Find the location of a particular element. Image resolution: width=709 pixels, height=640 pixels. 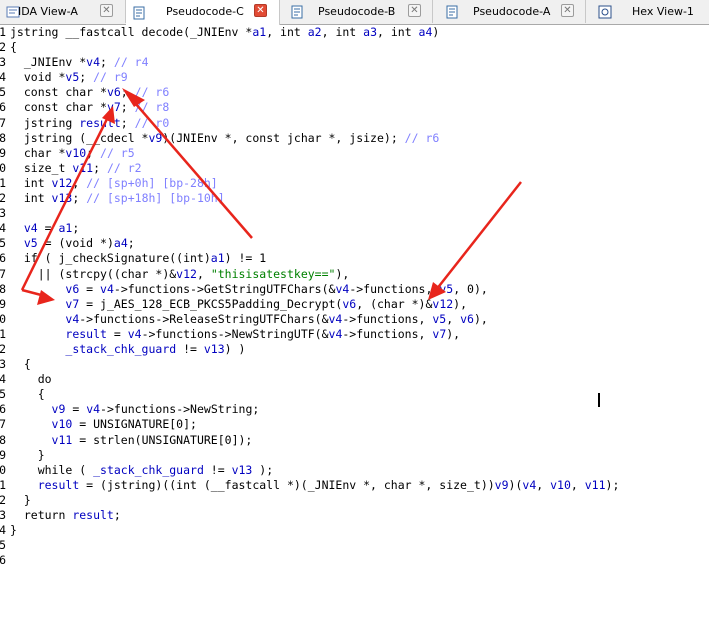

code-line: while ( _stack_chk_guard != v13 ); is located at coordinates (314, 470).